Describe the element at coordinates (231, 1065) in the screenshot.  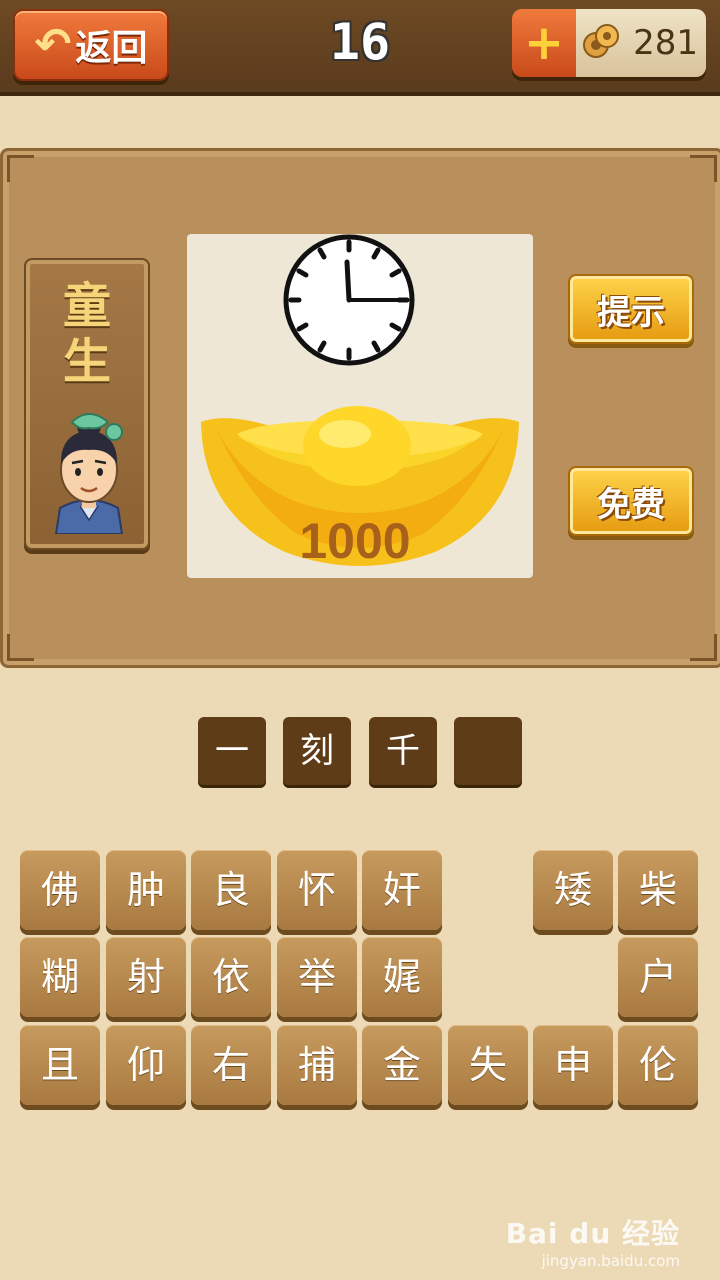
I see `character-tile: 右` at that location.